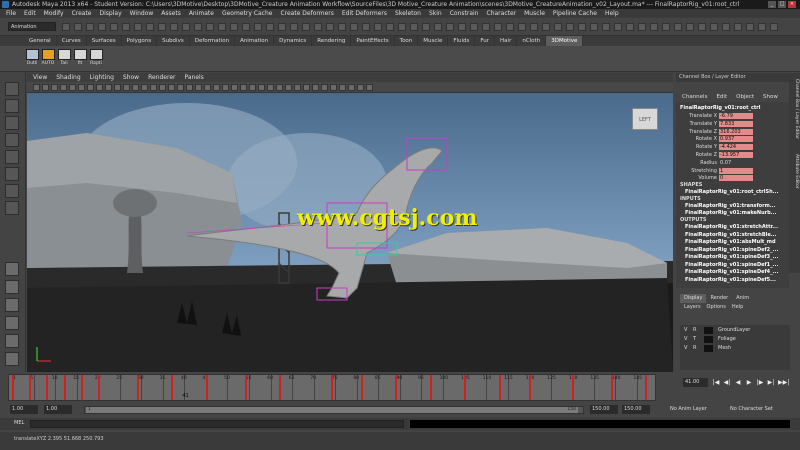  I want to click on layer-name: Mesh, so click(724, 348).